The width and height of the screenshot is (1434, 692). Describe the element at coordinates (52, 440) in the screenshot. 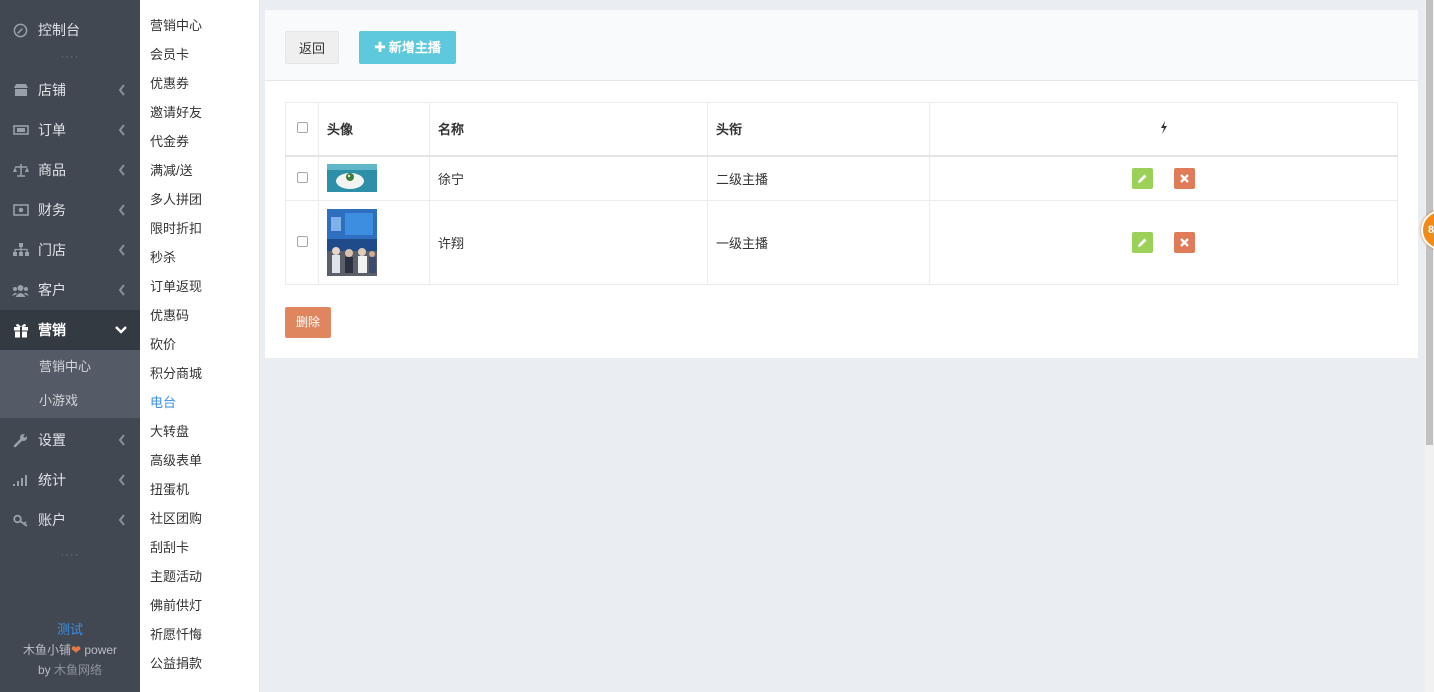

I see `nav-settings-label: 设置` at that location.